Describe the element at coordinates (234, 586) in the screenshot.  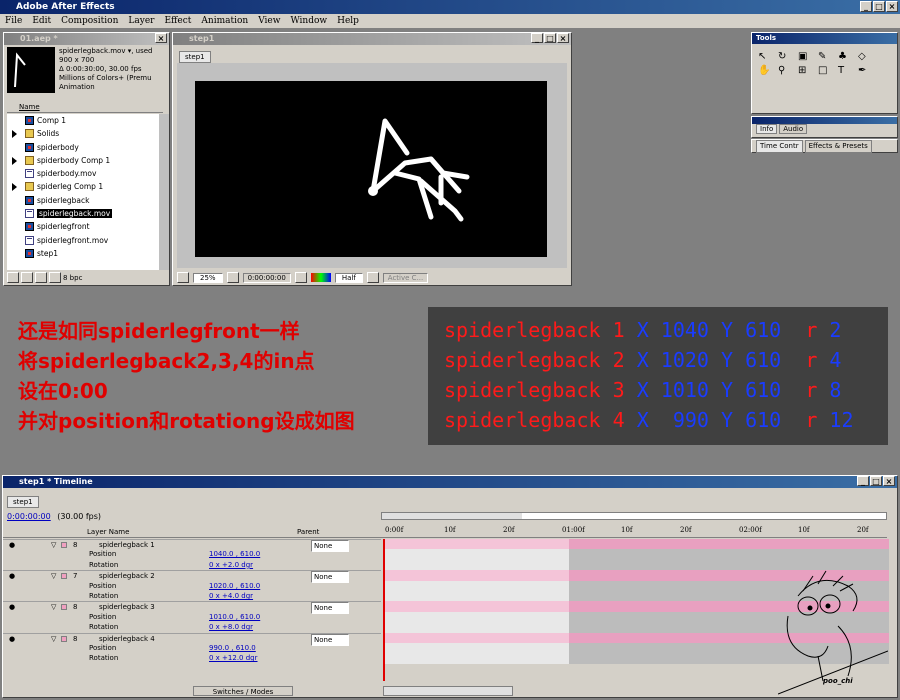
I see `position-value: 1020.0 , 610.0` at that location.